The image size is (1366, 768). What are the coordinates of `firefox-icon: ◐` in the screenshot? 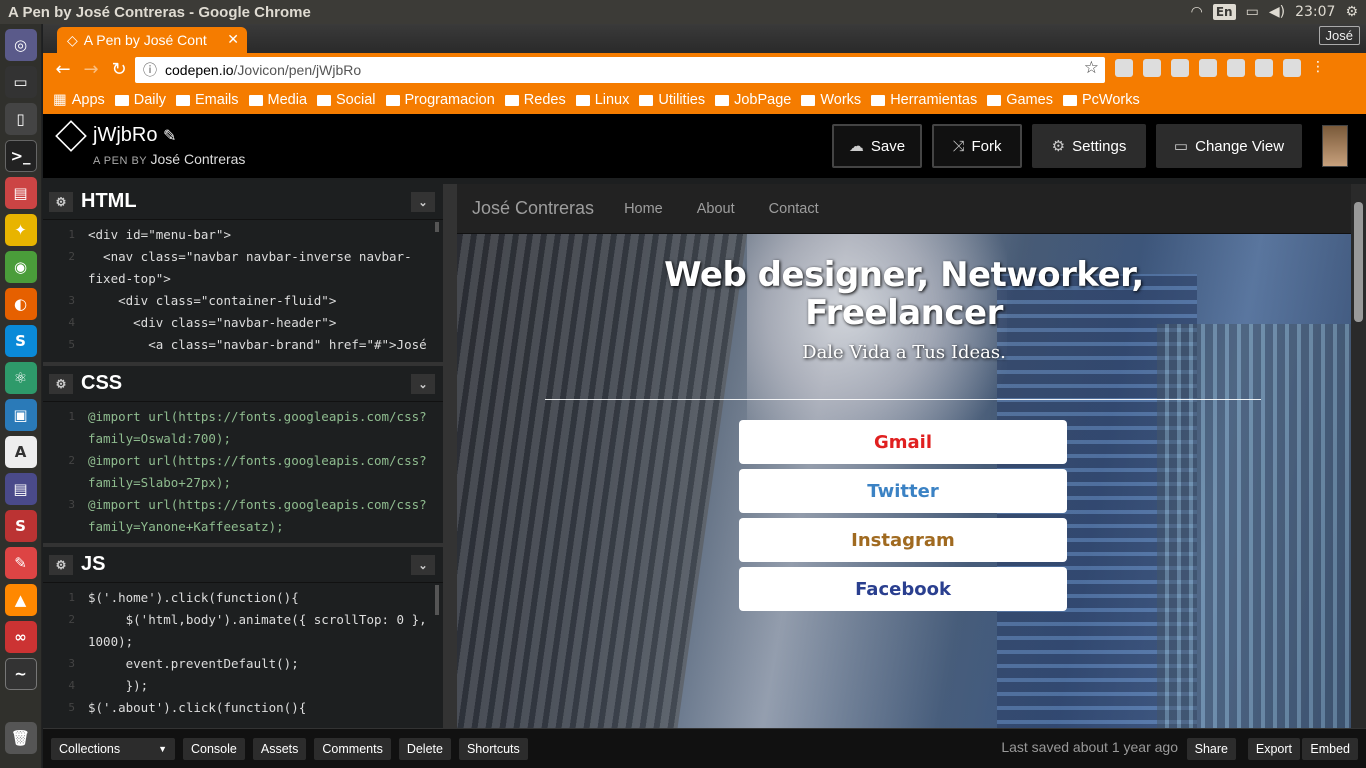 It's located at (20, 304).